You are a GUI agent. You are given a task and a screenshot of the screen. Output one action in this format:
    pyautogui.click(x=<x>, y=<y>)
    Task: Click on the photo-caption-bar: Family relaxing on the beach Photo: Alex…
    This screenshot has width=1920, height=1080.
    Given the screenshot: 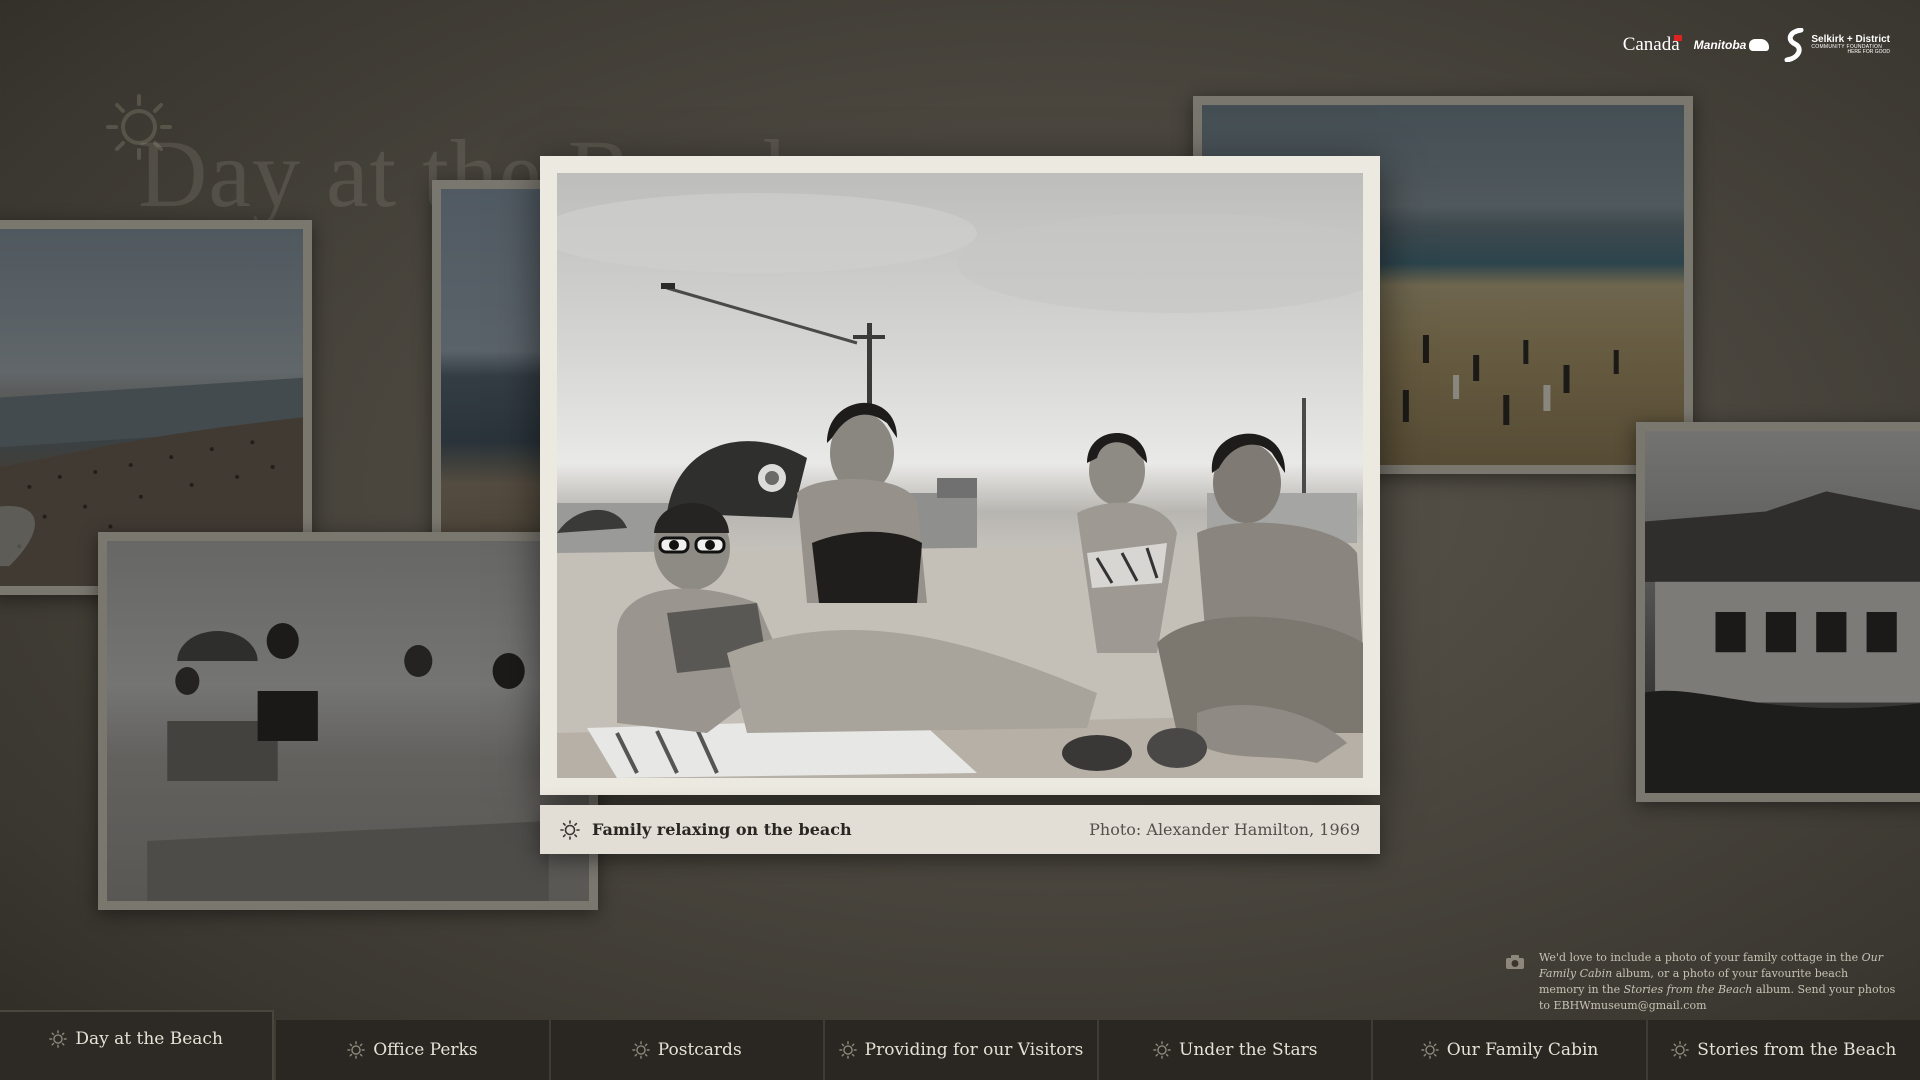 What is the action you would take?
    pyautogui.click(x=960, y=829)
    